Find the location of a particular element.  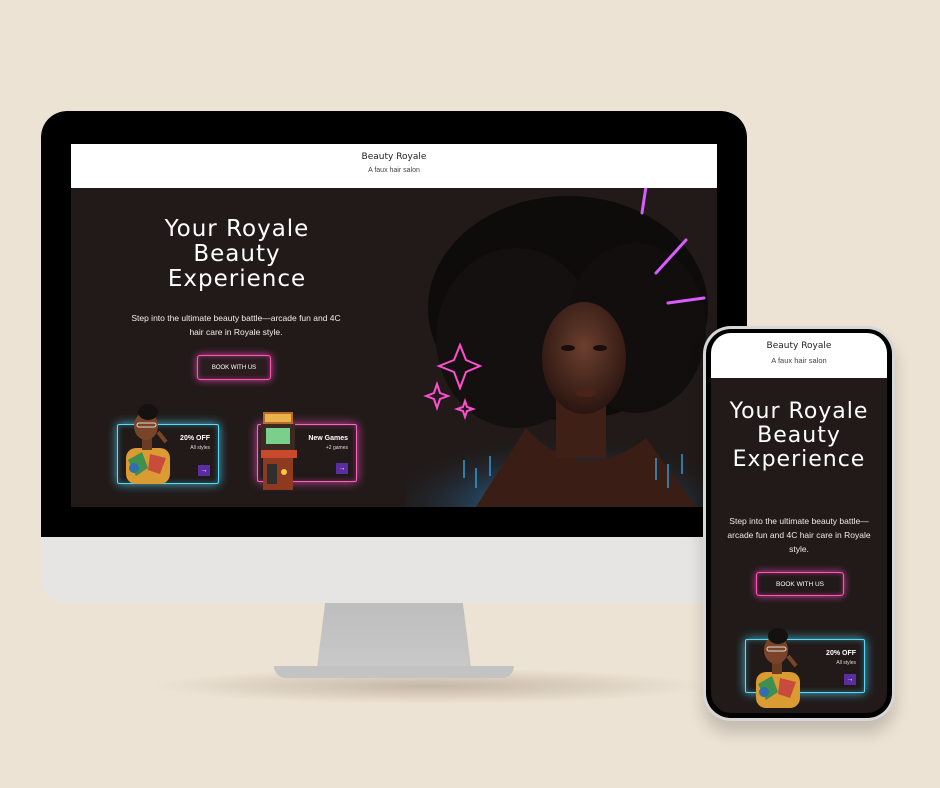

site-header: Beauty Royale A faux hair salon is located at coordinates (394, 166).